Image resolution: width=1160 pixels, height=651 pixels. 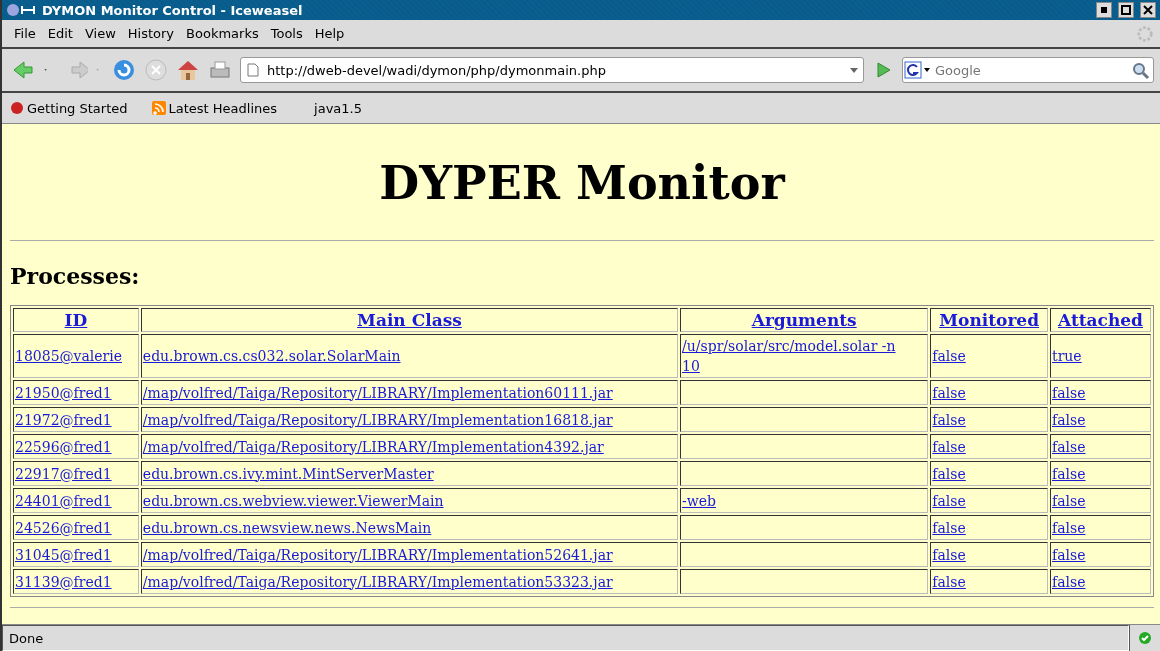 What do you see at coordinates (75, 276) in the screenshot?
I see `section-heading: Processes:` at bounding box center [75, 276].